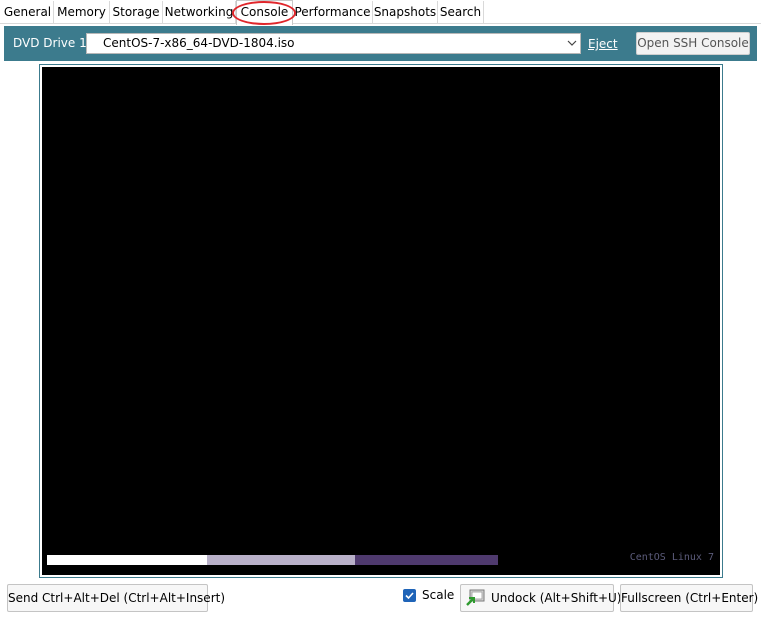  What do you see at coordinates (333, 12) in the screenshot?
I see `tab-performance: Performance` at bounding box center [333, 12].